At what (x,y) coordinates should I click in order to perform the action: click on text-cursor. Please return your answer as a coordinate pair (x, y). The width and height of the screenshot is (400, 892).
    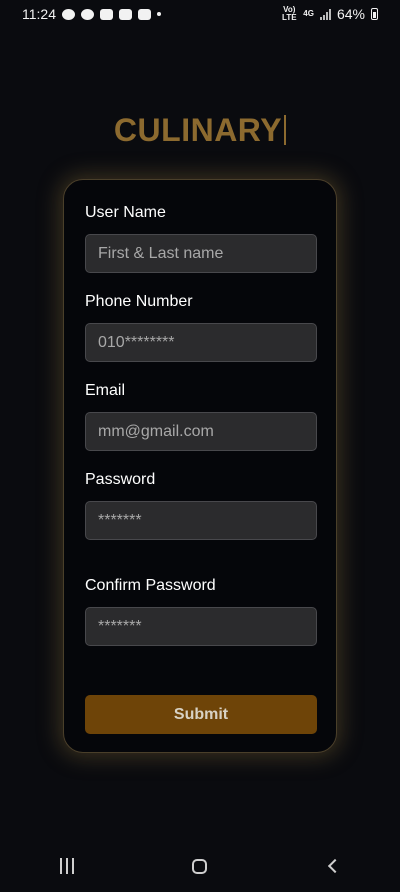
    Looking at the image, I should click on (285, 130).